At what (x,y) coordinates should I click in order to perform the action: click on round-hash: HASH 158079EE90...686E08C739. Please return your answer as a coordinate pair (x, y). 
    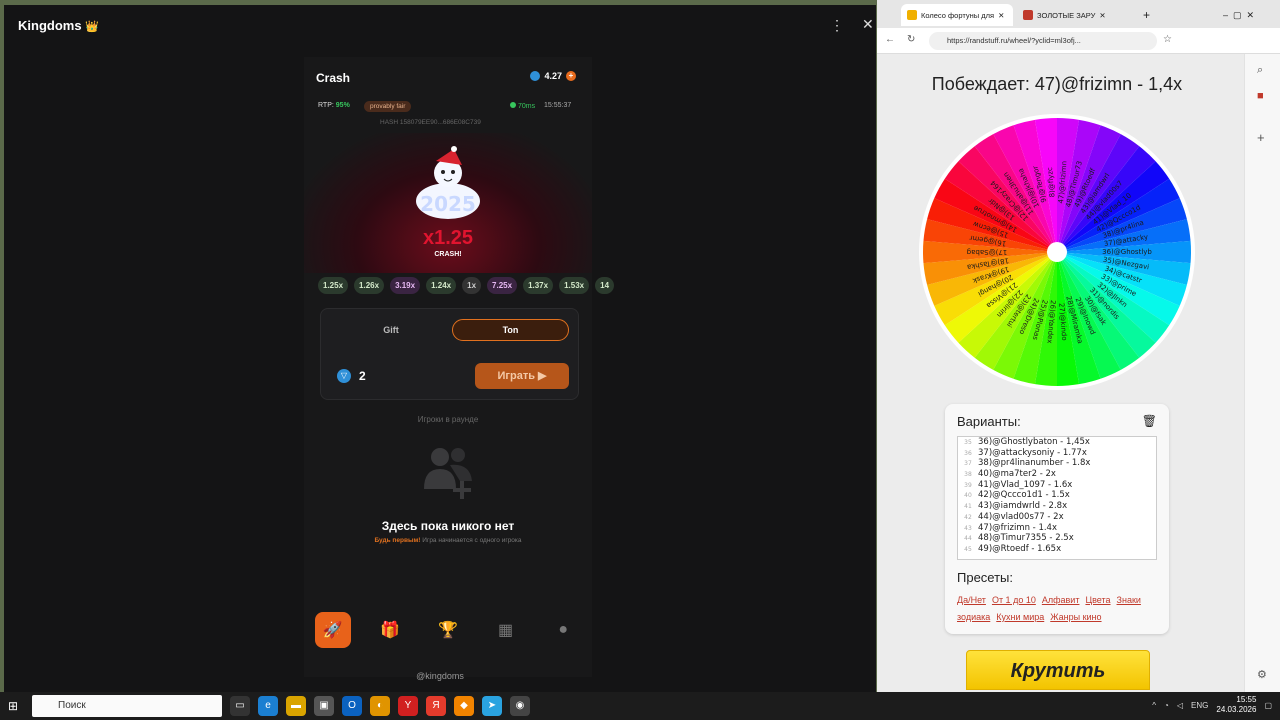
    Looking at the image, I should click on (430, 122).